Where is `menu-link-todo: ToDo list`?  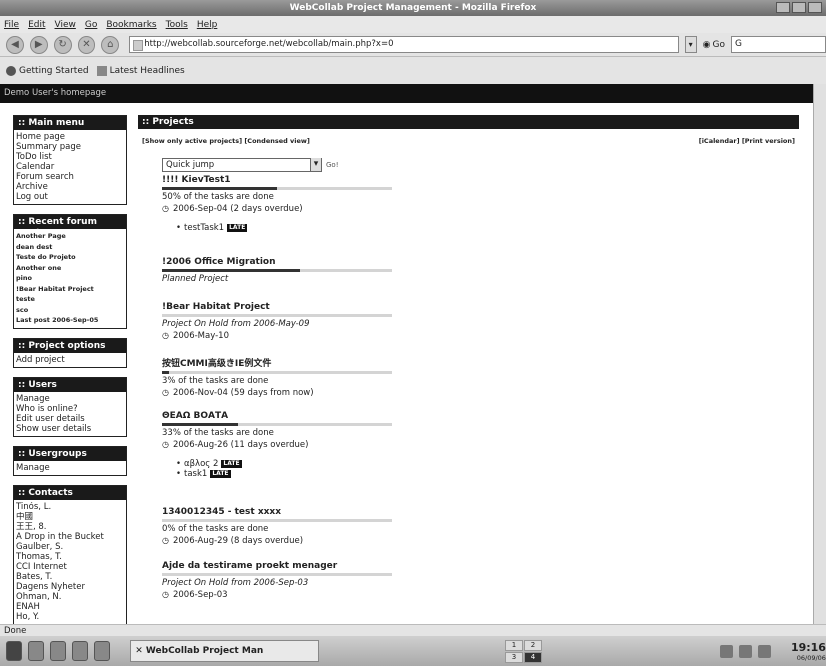 menu-link-todo: ToDo list is located at coordinates (70, 157).